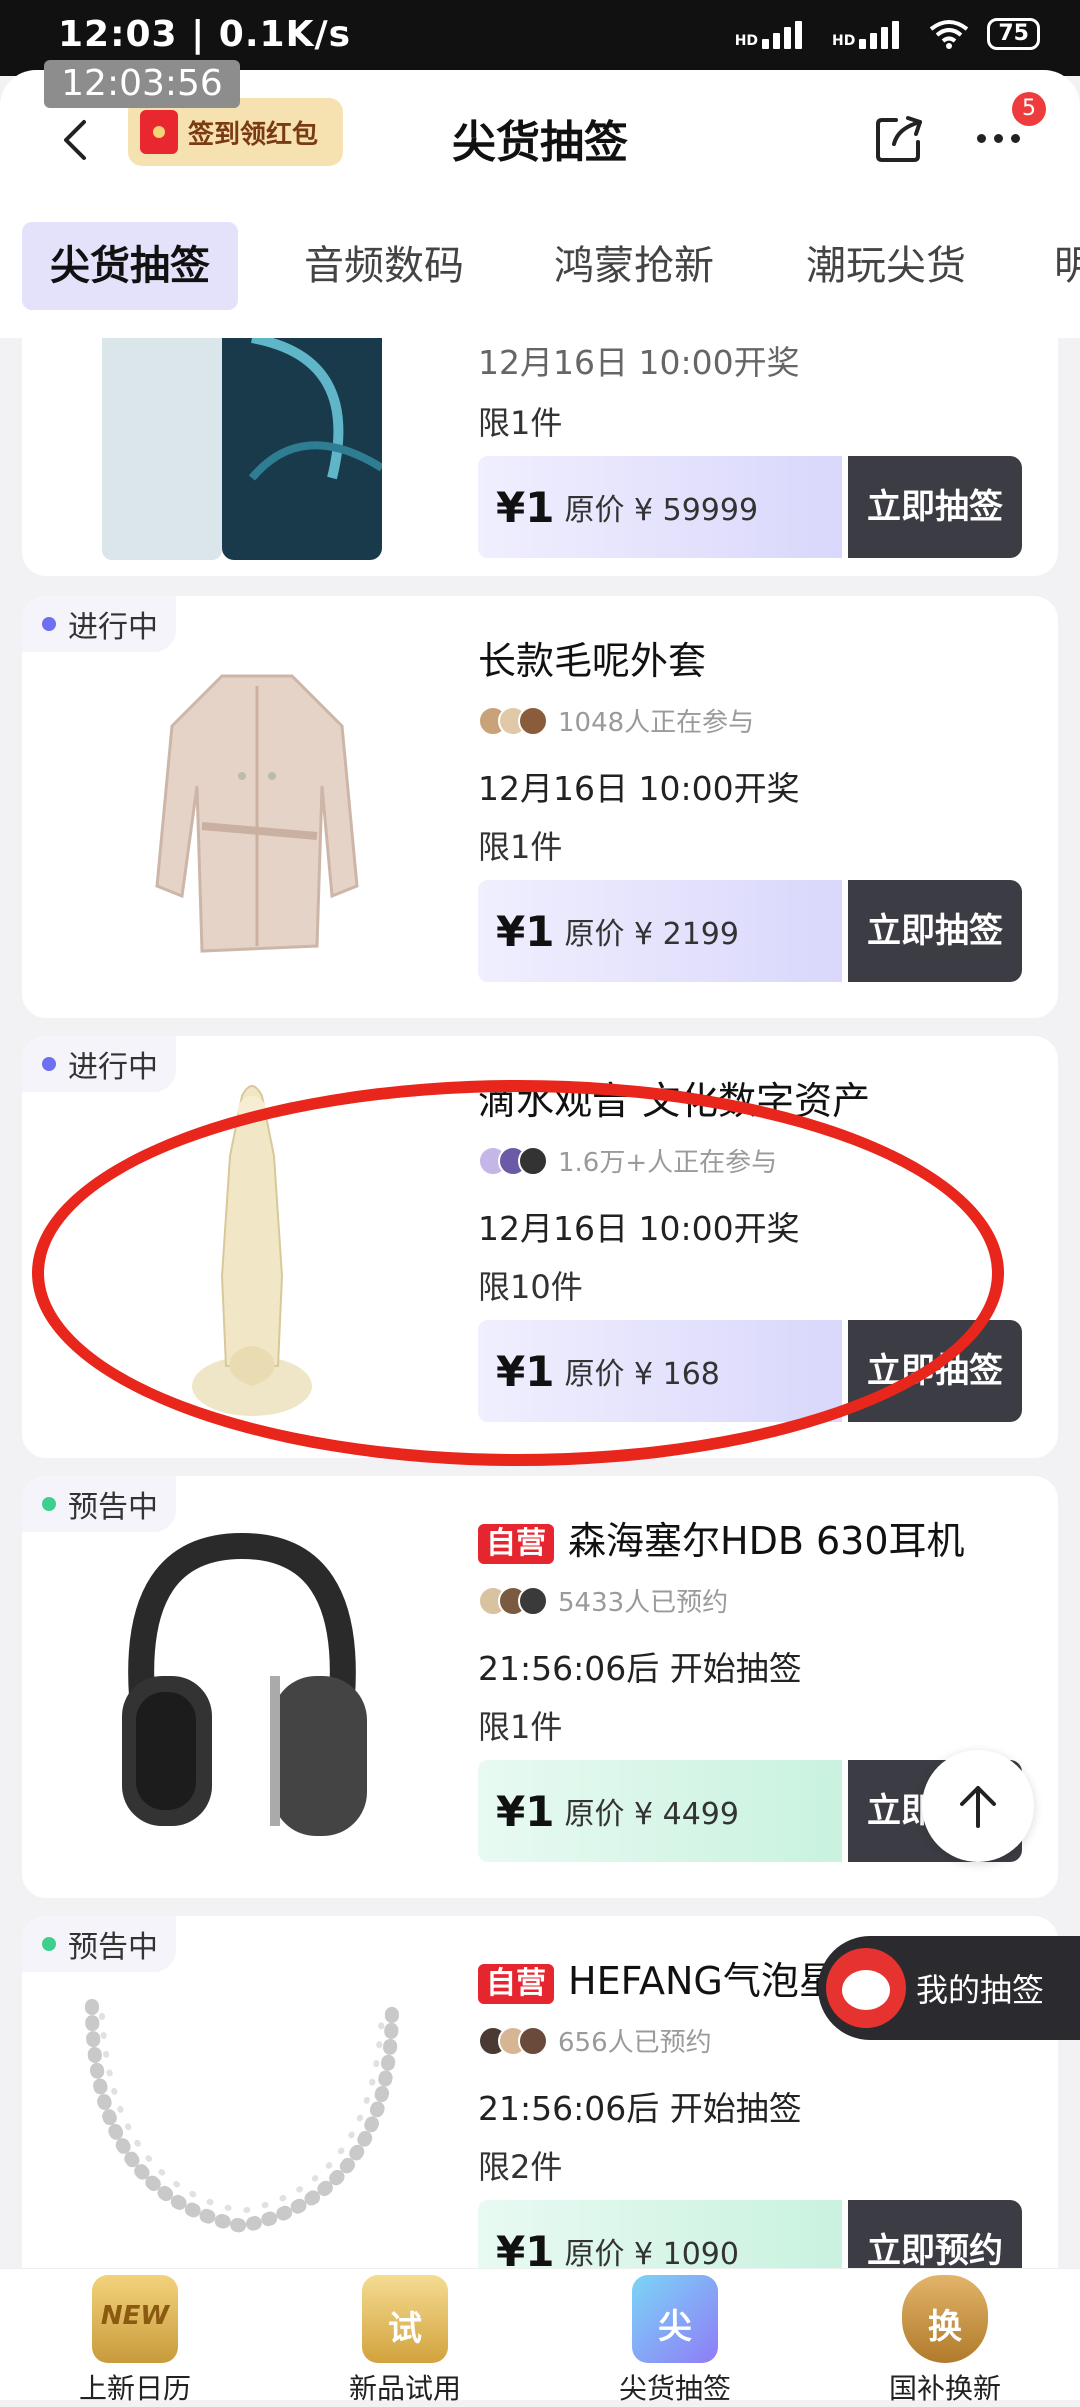 The image size is (1080, 2407). Describe the element at coordinates (78, 140) in the screenshot. I see `back-arrow-icon` at that location.